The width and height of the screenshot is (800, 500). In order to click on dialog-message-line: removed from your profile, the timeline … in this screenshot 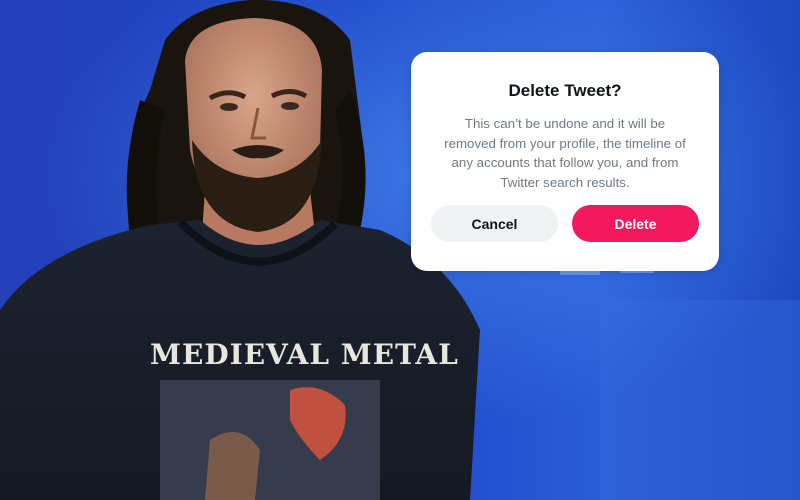, I will do `click(565, 143)`.